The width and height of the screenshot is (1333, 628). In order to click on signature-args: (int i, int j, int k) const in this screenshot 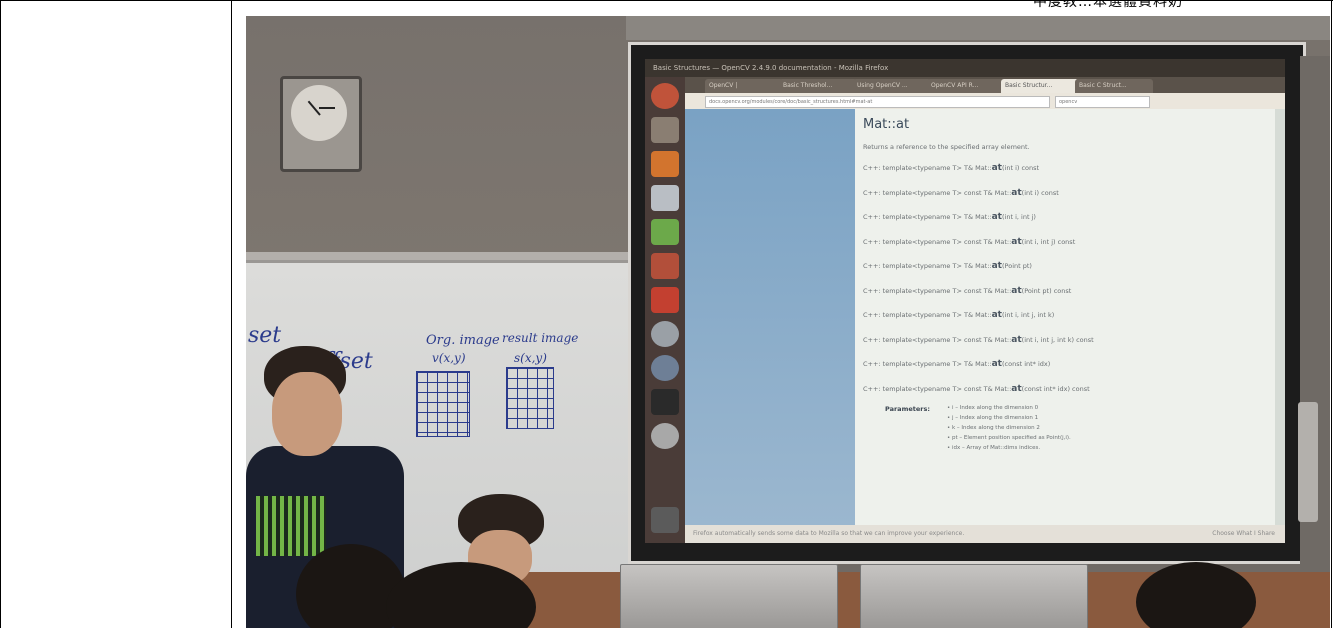, I will do `click(1057, 339)`.